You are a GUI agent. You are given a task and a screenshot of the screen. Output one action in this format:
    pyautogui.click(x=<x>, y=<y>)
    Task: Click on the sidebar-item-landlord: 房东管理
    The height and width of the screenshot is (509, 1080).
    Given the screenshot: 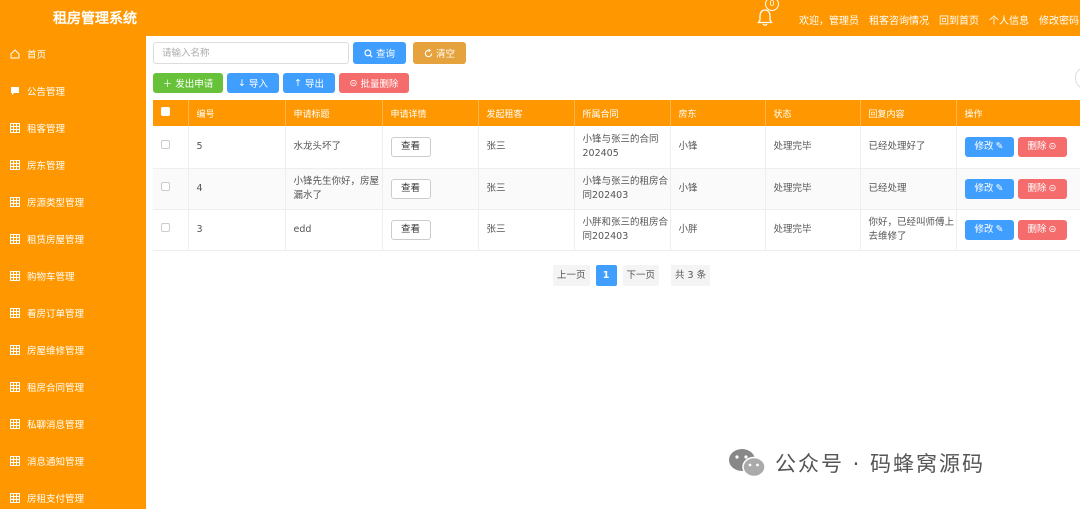 What is the action you would take?
    pyautogui.click(x=73, y=164)
    